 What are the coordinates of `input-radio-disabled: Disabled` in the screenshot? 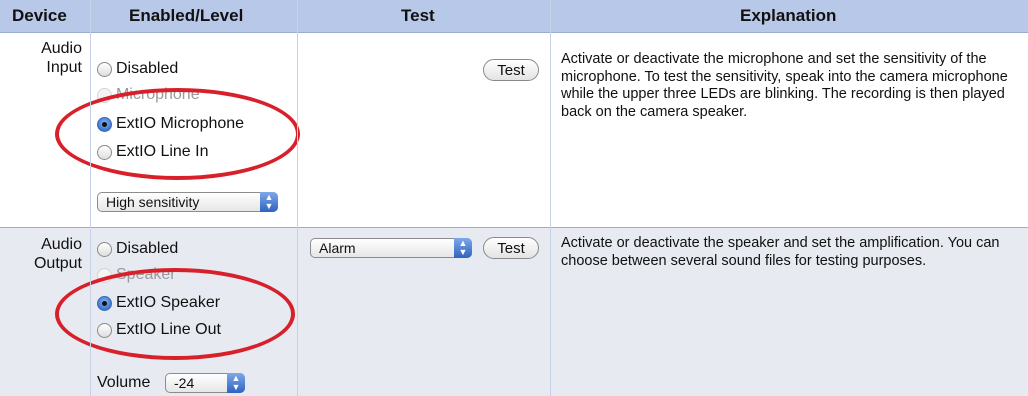 It's located at (137, 69).